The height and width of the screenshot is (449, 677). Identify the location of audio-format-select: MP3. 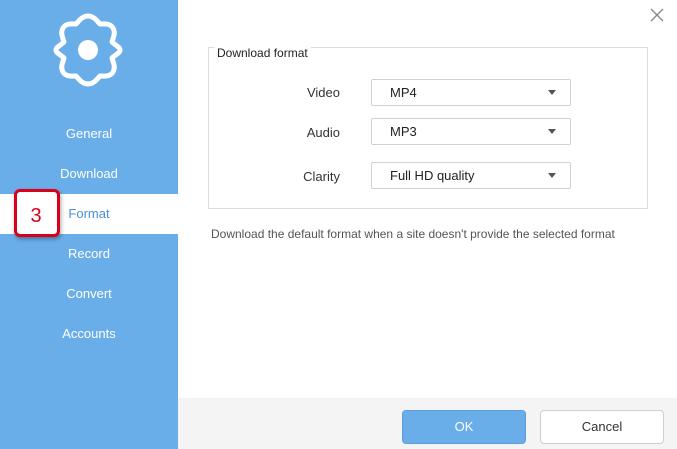
(471, 131).